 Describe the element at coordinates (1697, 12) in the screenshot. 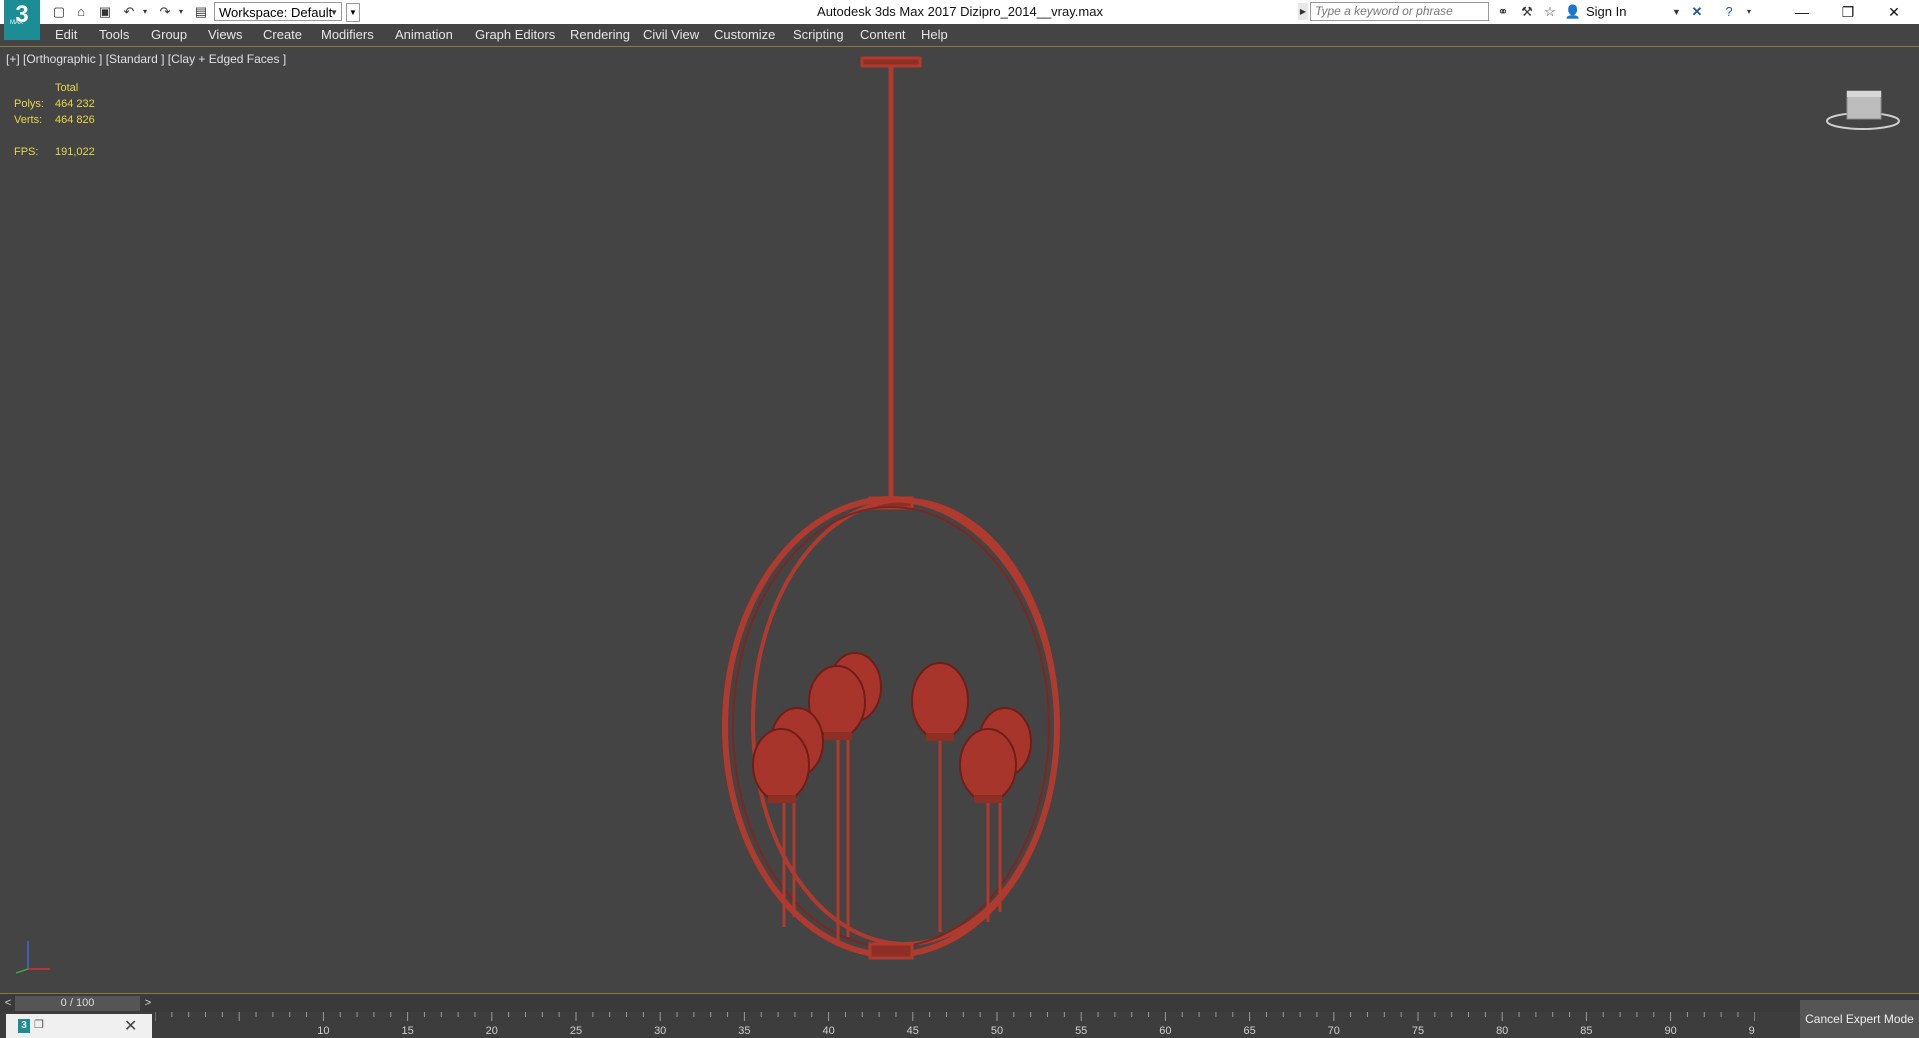

I see `exchange-apps-icon: ✕` at that location.